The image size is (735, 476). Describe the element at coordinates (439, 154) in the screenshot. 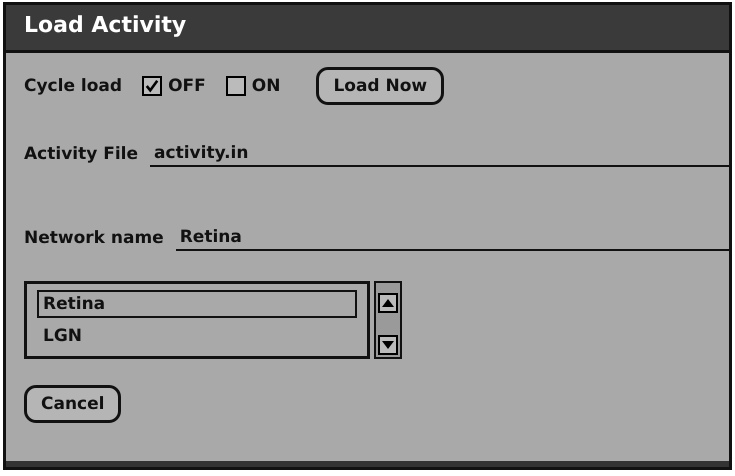

I see `activity-file-field: activity.in` at that location.